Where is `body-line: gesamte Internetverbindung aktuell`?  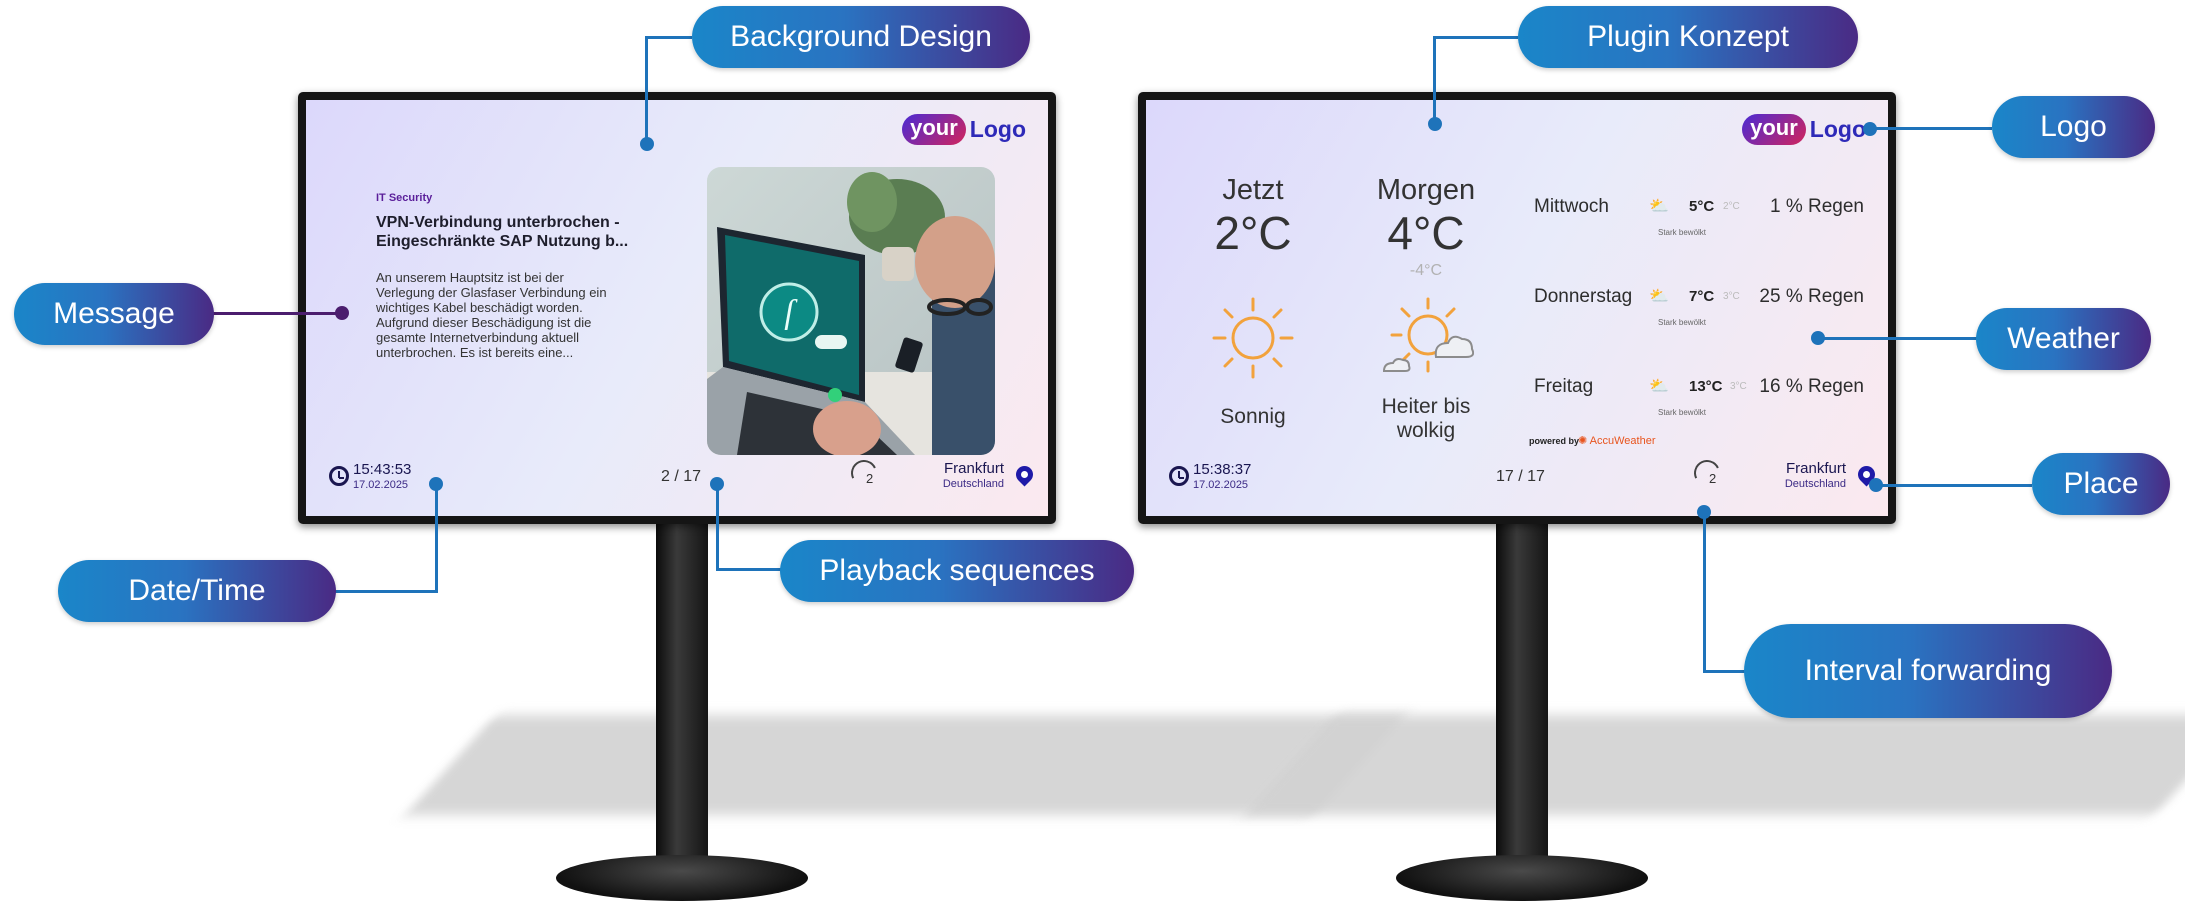
body-line: gesamte Internetverbindung aktuell is located at coordinates (478, 337).